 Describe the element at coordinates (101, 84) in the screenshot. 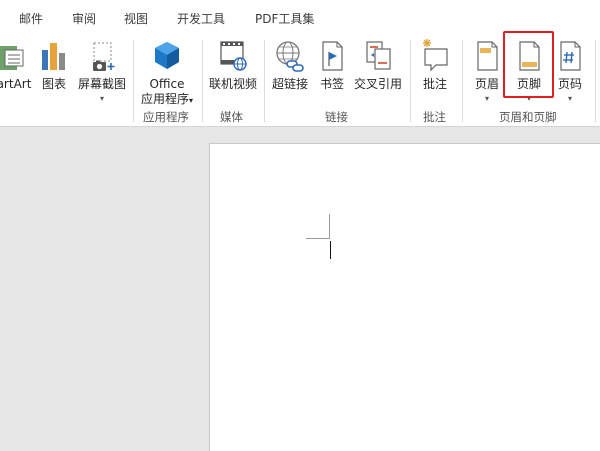

I see `screenshot-label: 屏幕截图` at that location.